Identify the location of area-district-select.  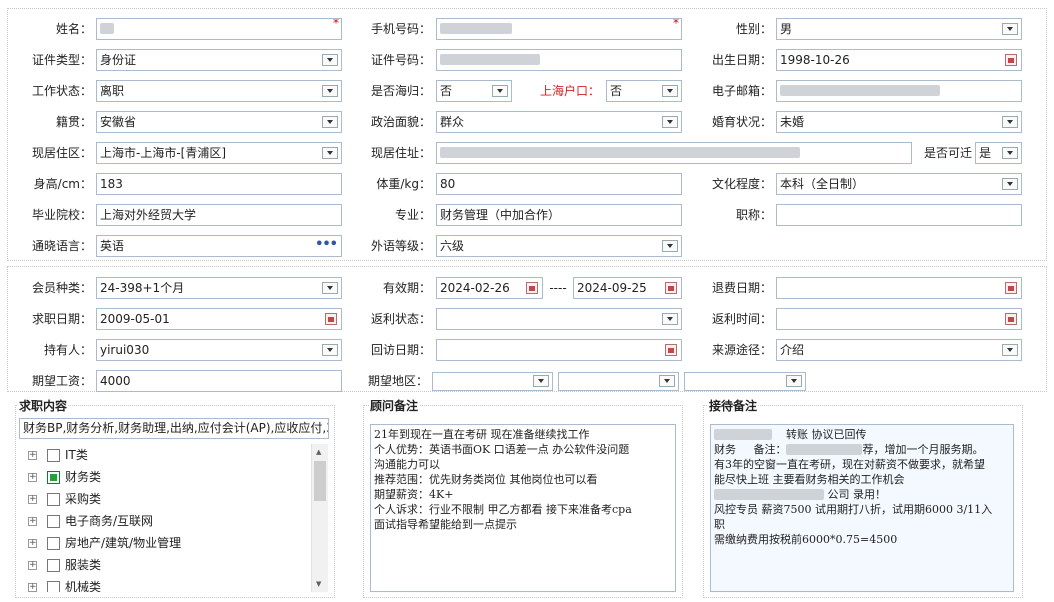
(745, 381).